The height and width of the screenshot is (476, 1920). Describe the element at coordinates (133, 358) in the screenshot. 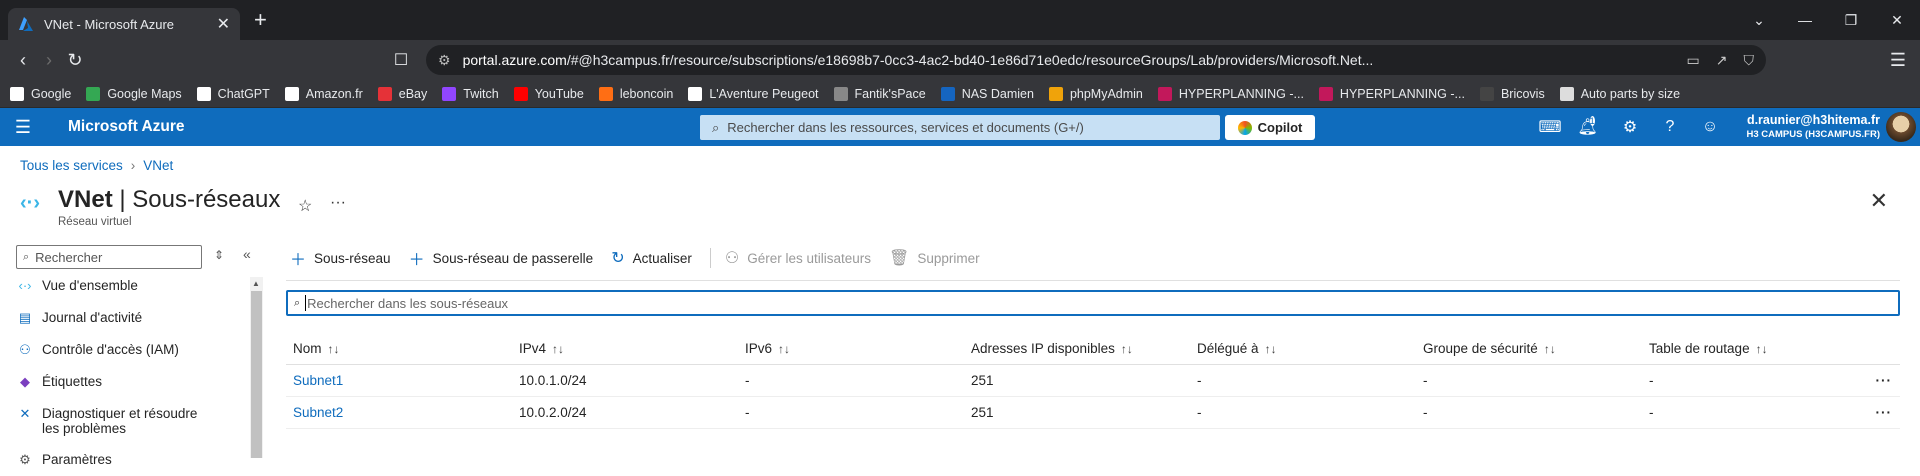

I see `sidebar-item: ⚇ Contrôle d'accès (IAM)` at that location.